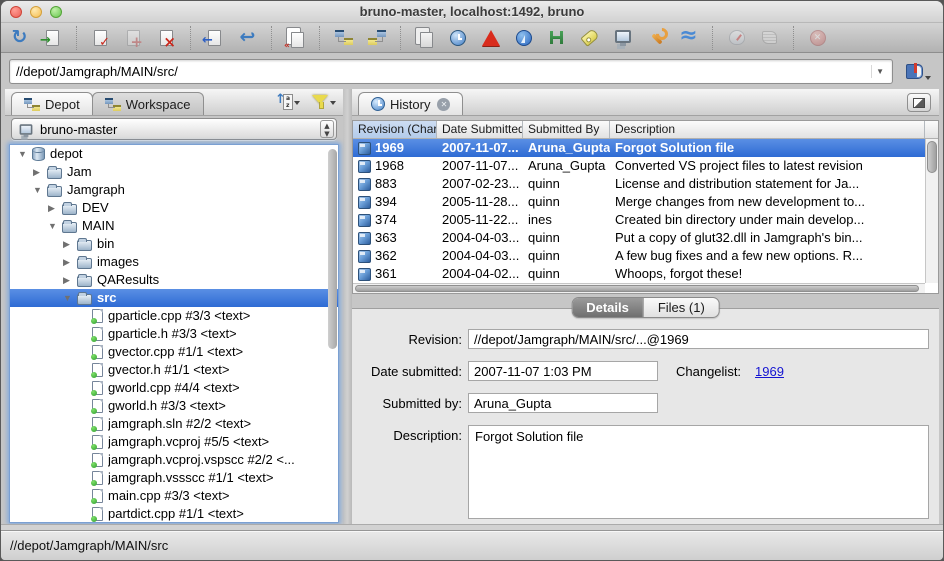 This screenshot has height=561, width=944. Describe the element at coordinates (376, 38) in the screenshot. I see `integrate-button` at that location.